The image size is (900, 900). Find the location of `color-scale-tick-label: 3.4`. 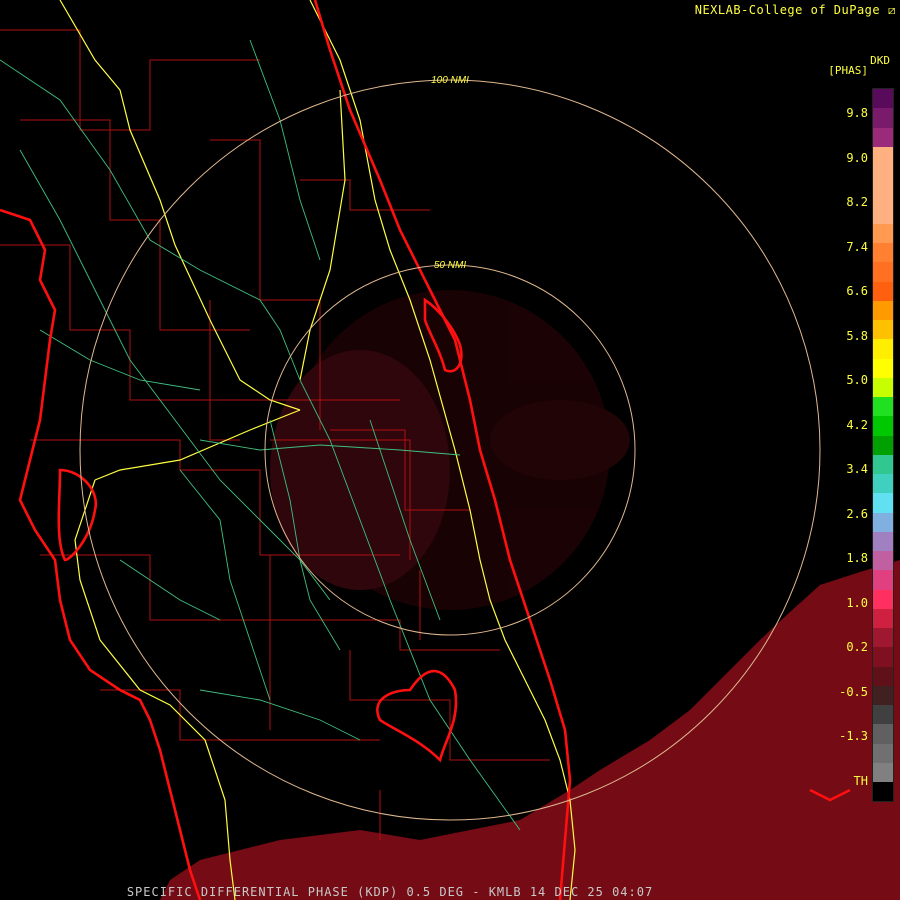

color-scale-tick-label: 3.4 is located at coordinates (857, 469).